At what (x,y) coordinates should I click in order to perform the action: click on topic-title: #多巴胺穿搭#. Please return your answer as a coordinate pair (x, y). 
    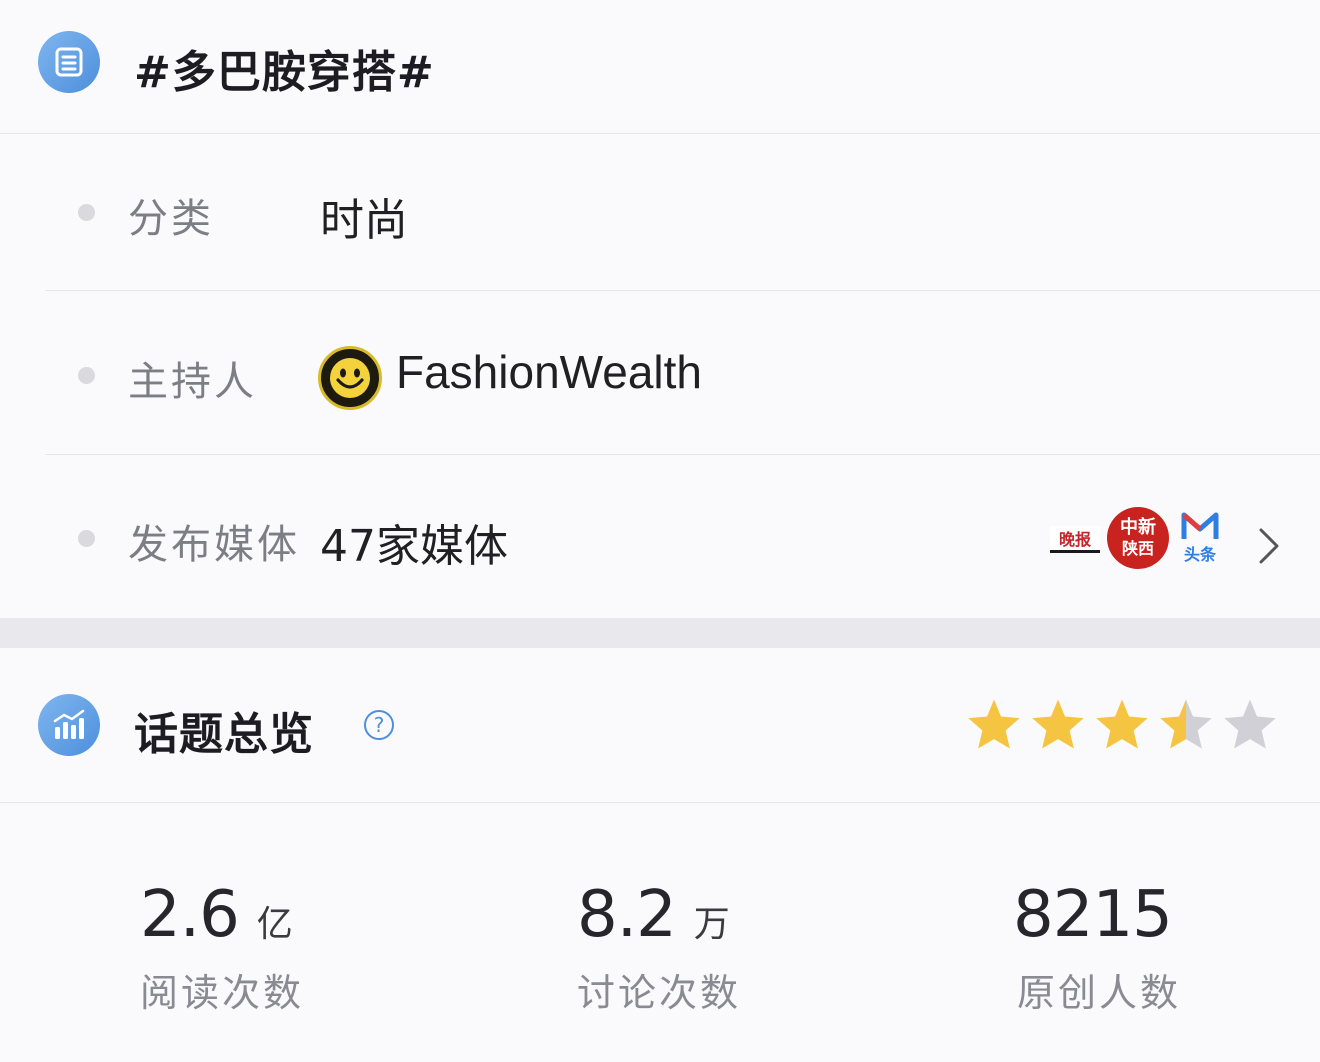
    Looking at the image, I should click on (284, 72).